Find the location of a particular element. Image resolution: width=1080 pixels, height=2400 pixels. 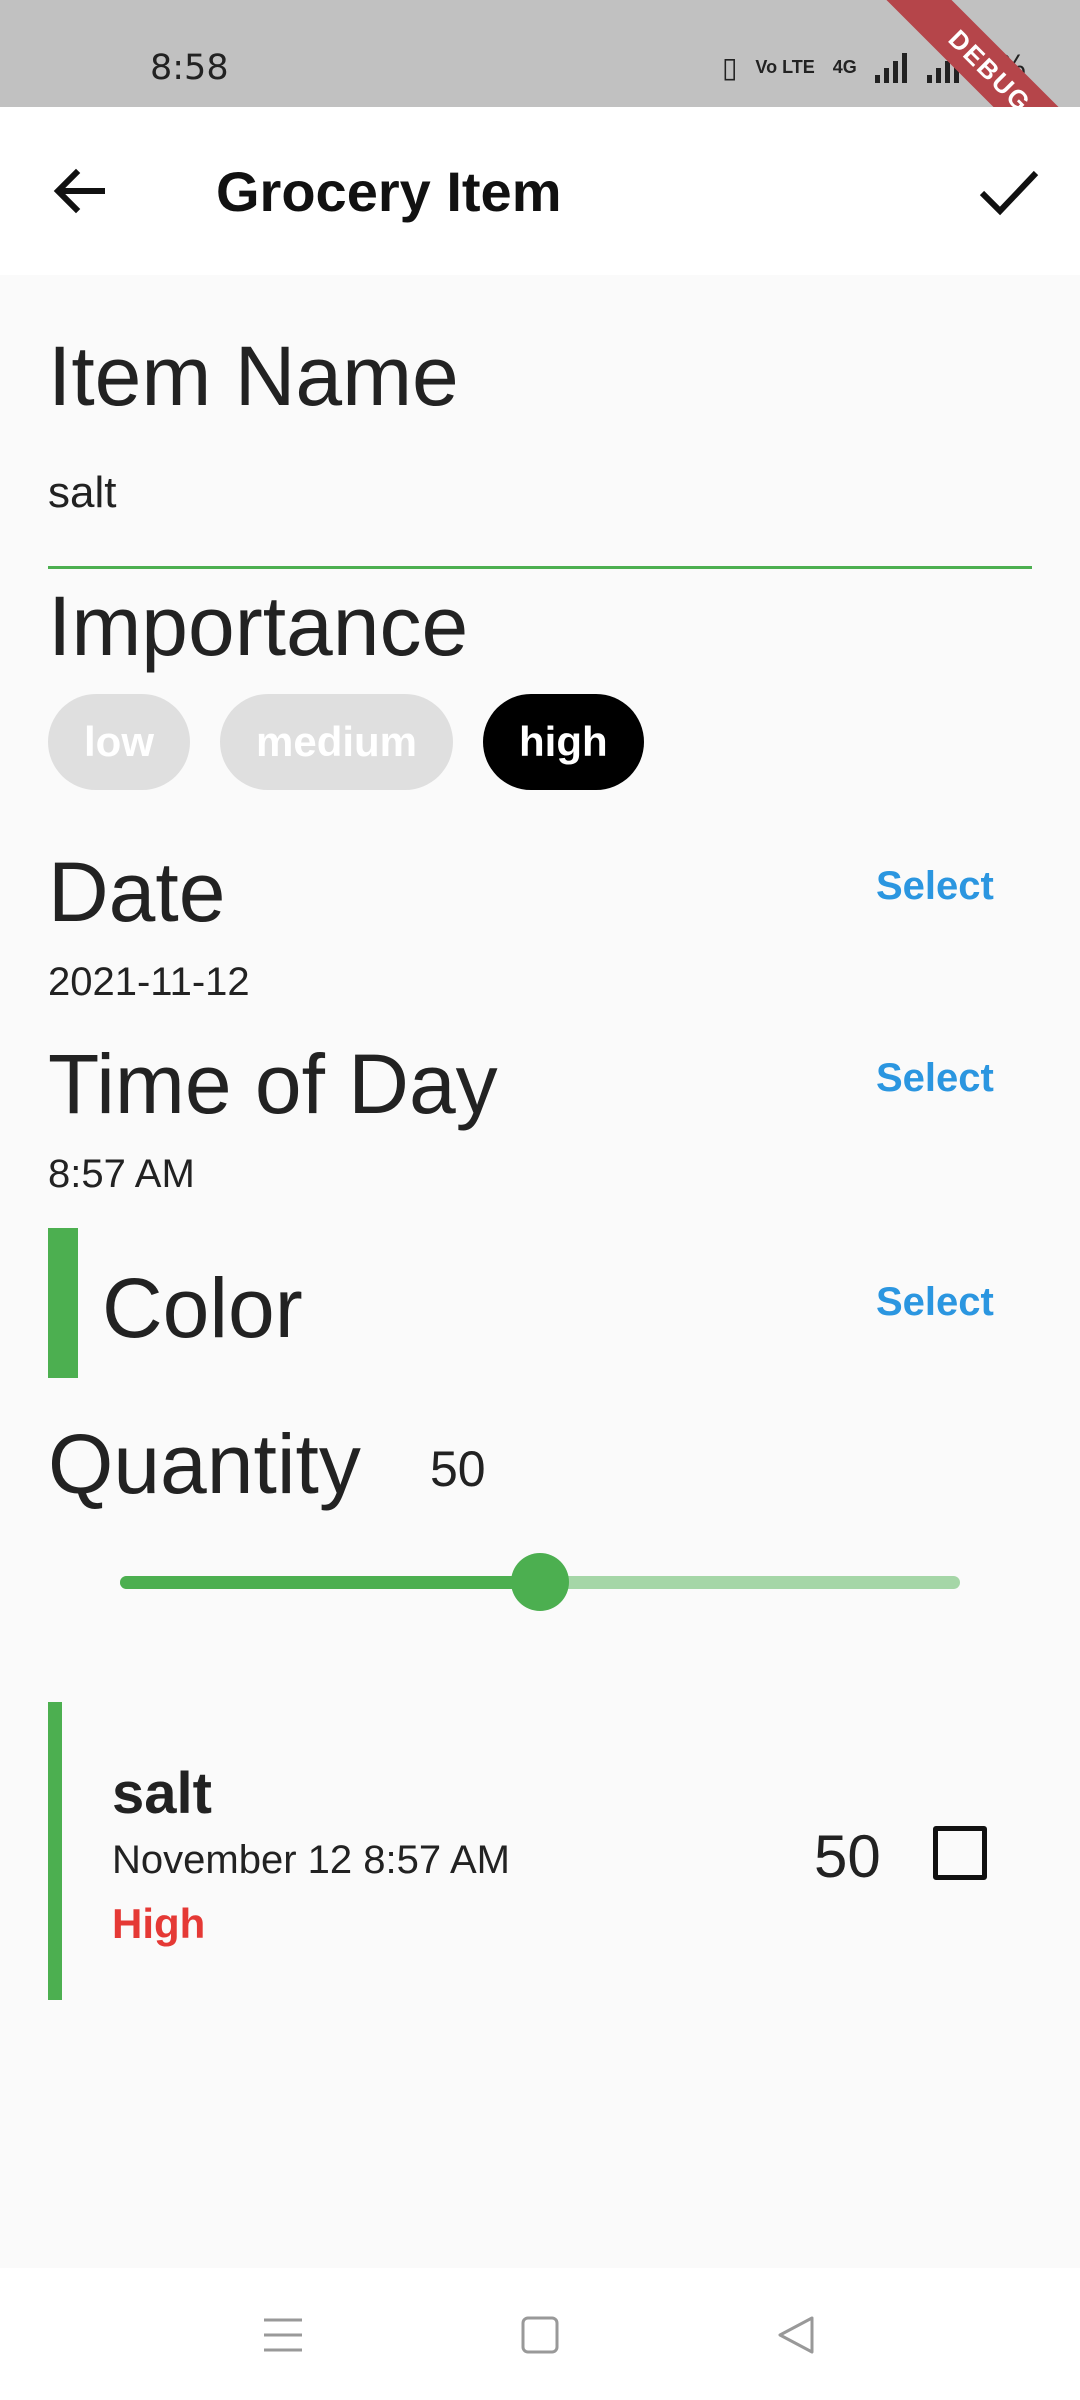

date-select-button: Select is located at coordinates (935, 886).